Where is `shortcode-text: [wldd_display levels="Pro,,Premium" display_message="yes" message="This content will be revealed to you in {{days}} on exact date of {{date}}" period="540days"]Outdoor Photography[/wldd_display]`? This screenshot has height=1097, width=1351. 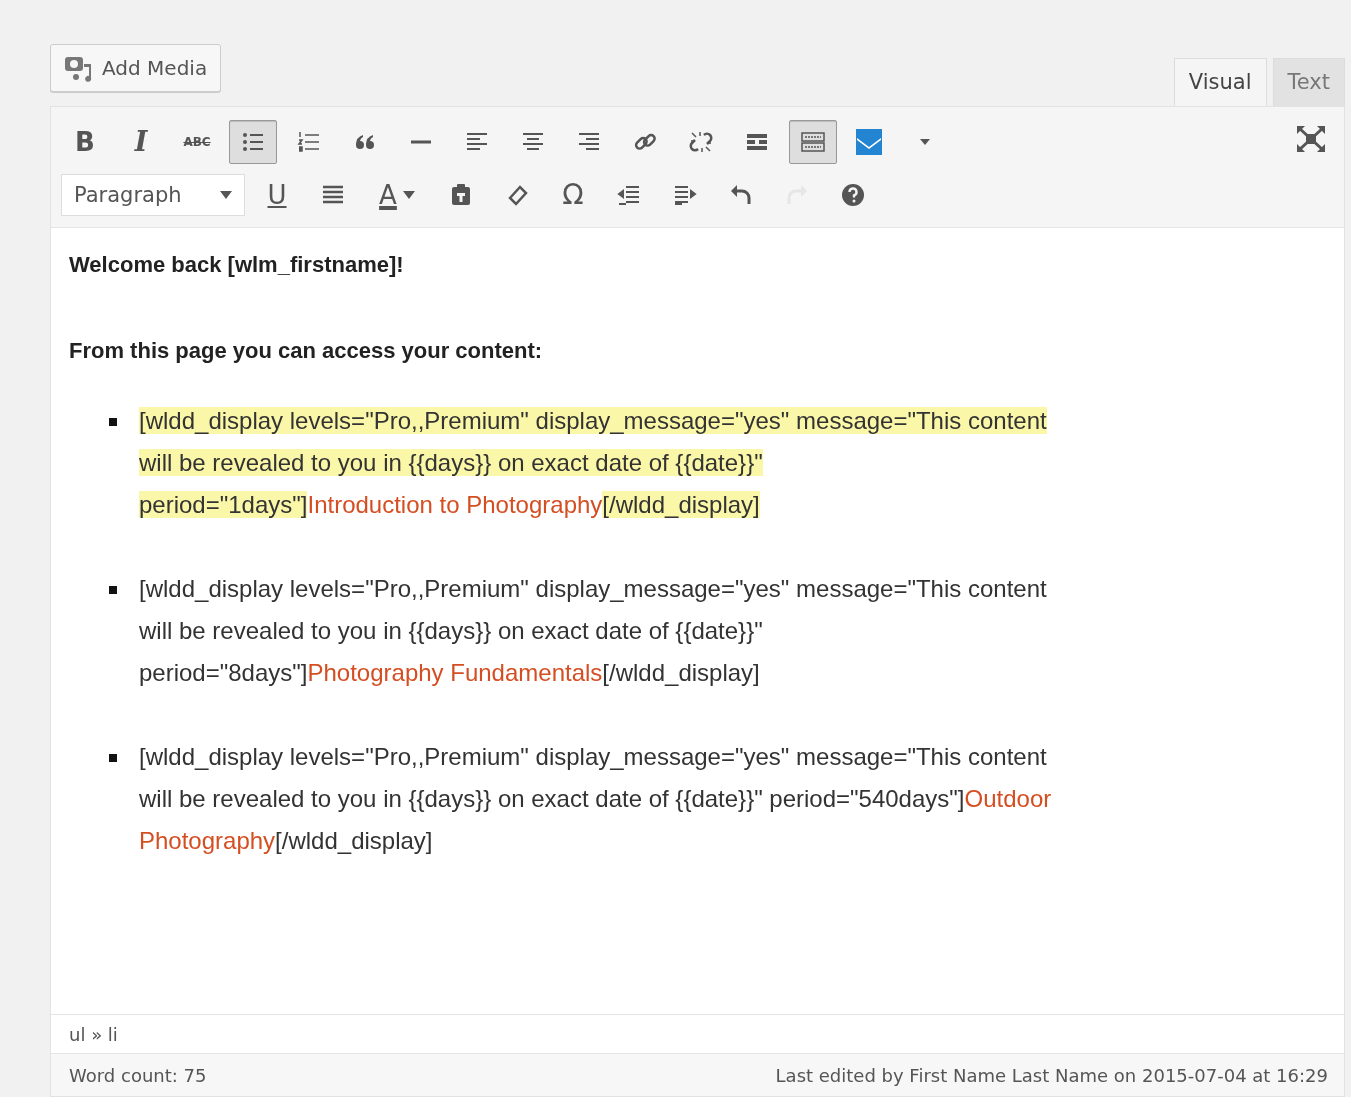 shortcode-text: [wldd_display levels="Pro,,Premium" display_message="yes" message="This content will be revealed to you in {{days}} on exact date of {{date}}" period="540days"]Outdoor Photography[/wldd_display] is located at coordinates (596, 799).